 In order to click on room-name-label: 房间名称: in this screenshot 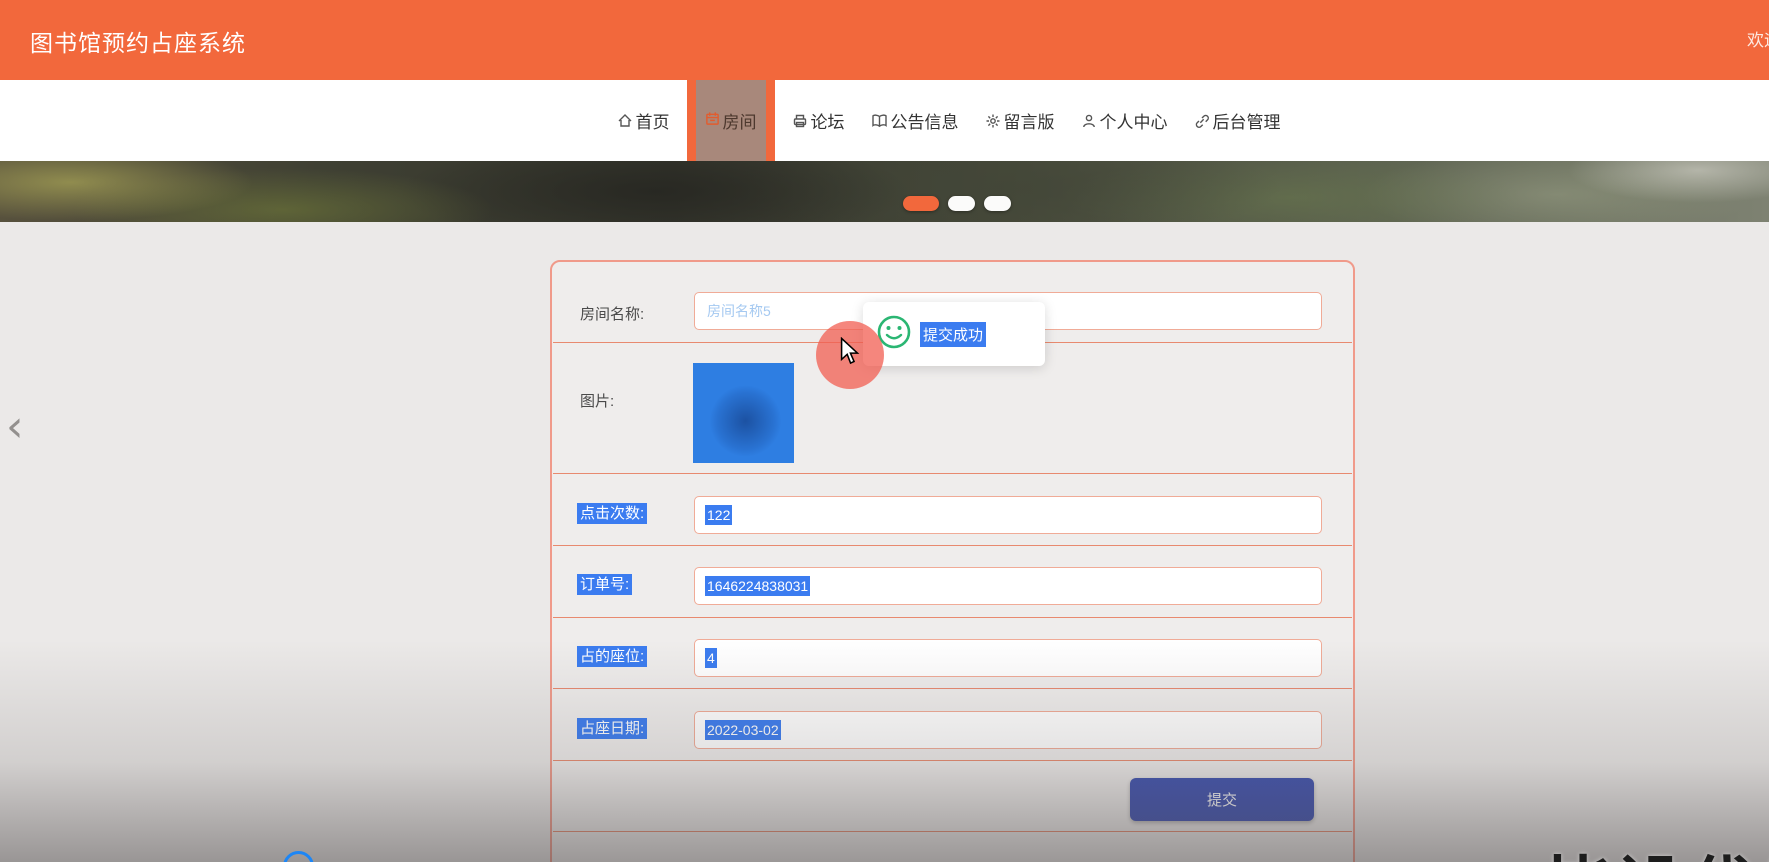, I will do `click(612, 314)`.